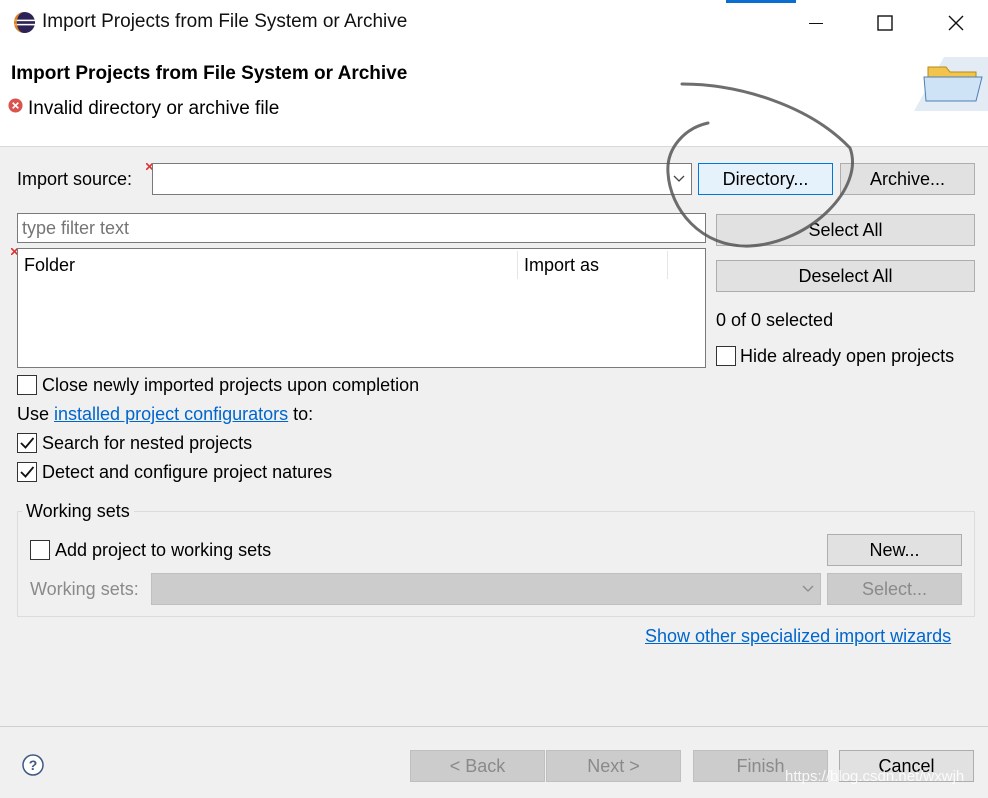 The image size is (988, 798). Describe the element at coordinates (477, 766) in the screenshot. I see `back-button: < Back` at that location.